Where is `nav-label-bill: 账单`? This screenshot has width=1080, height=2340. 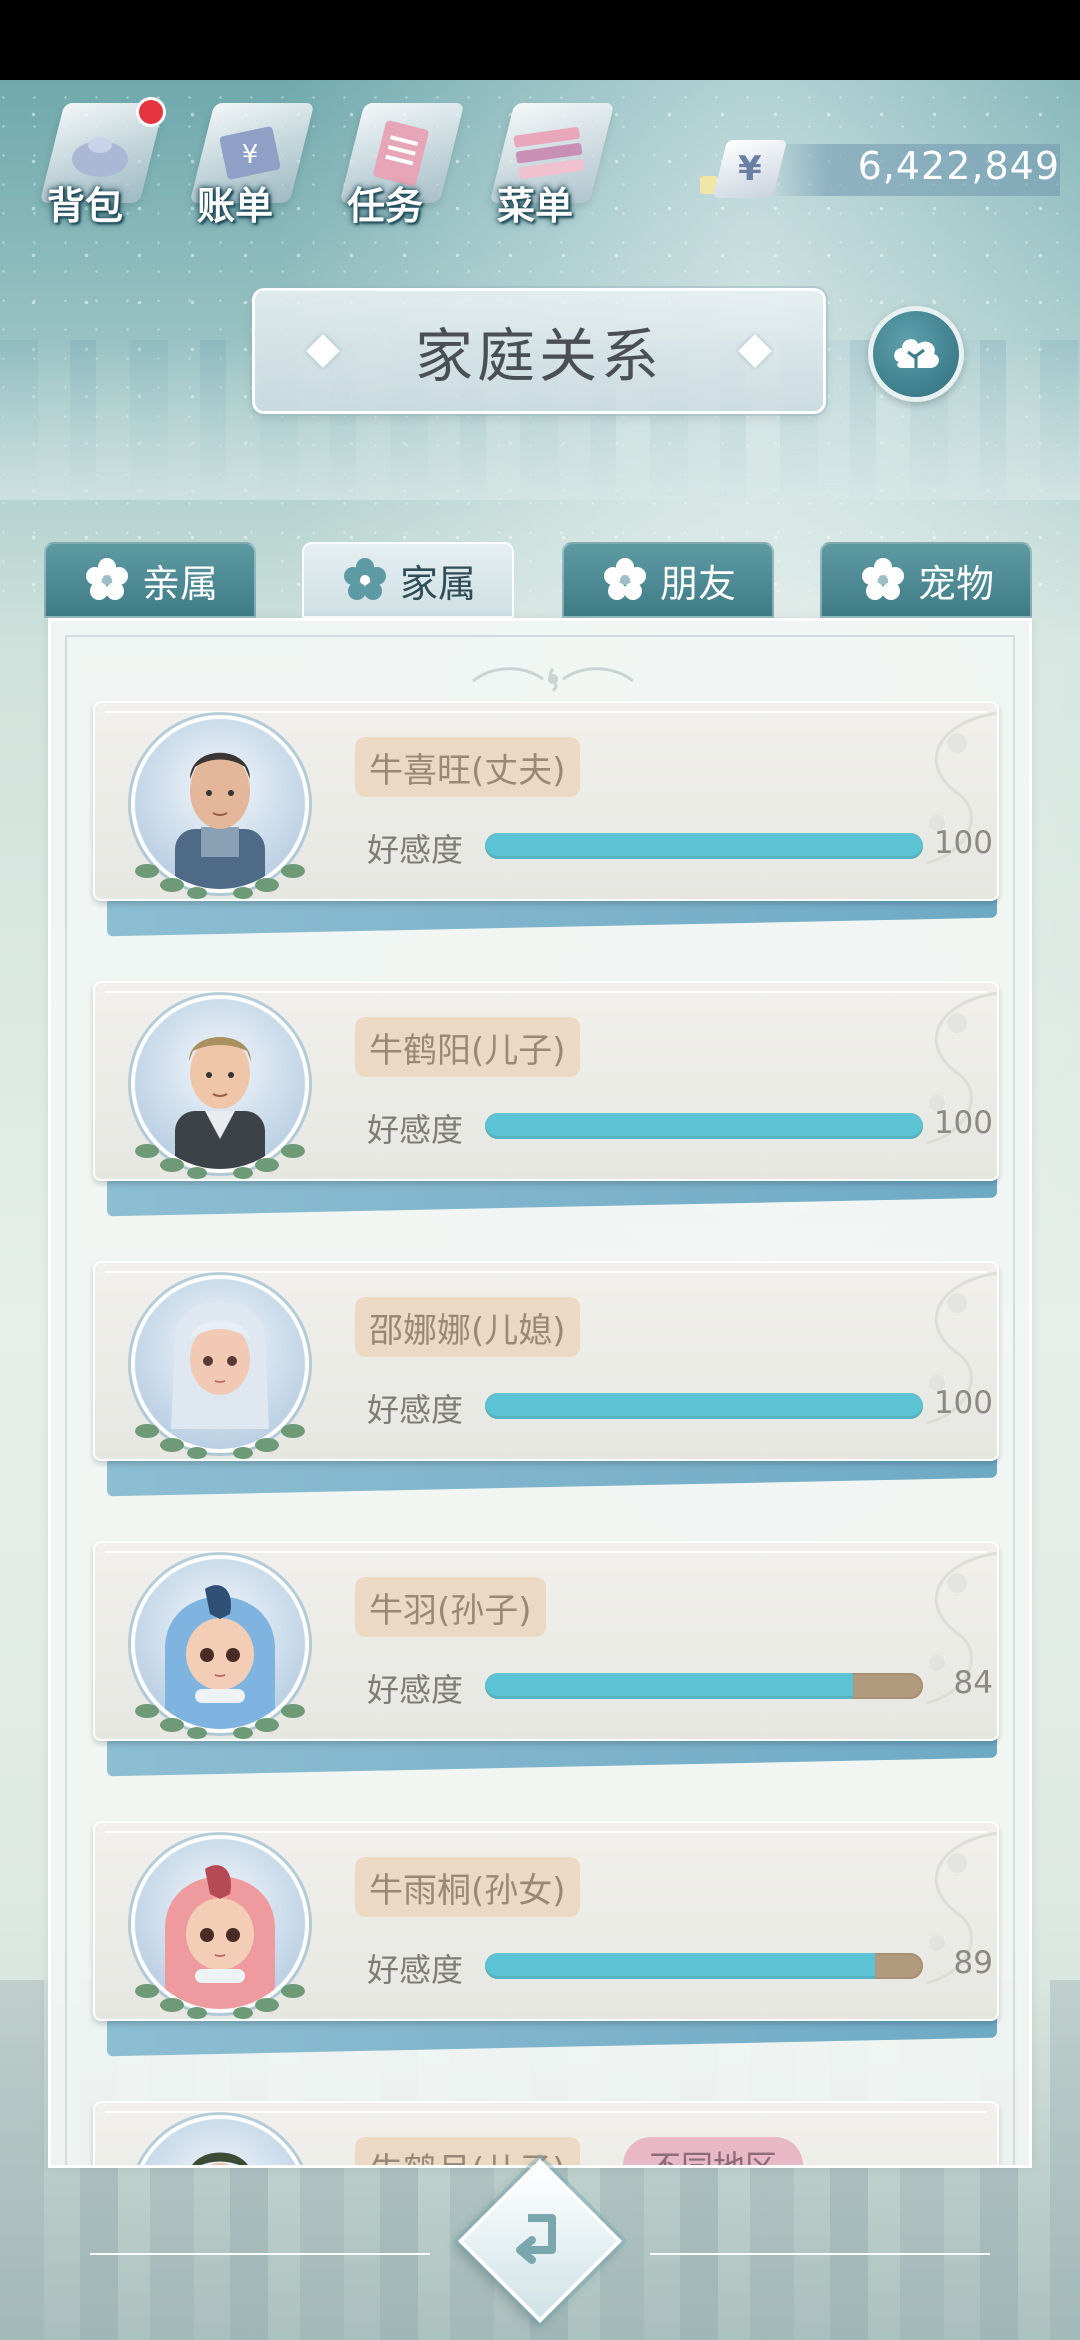 nav-label-bill: 账单 is located at coordinates (234, 206).